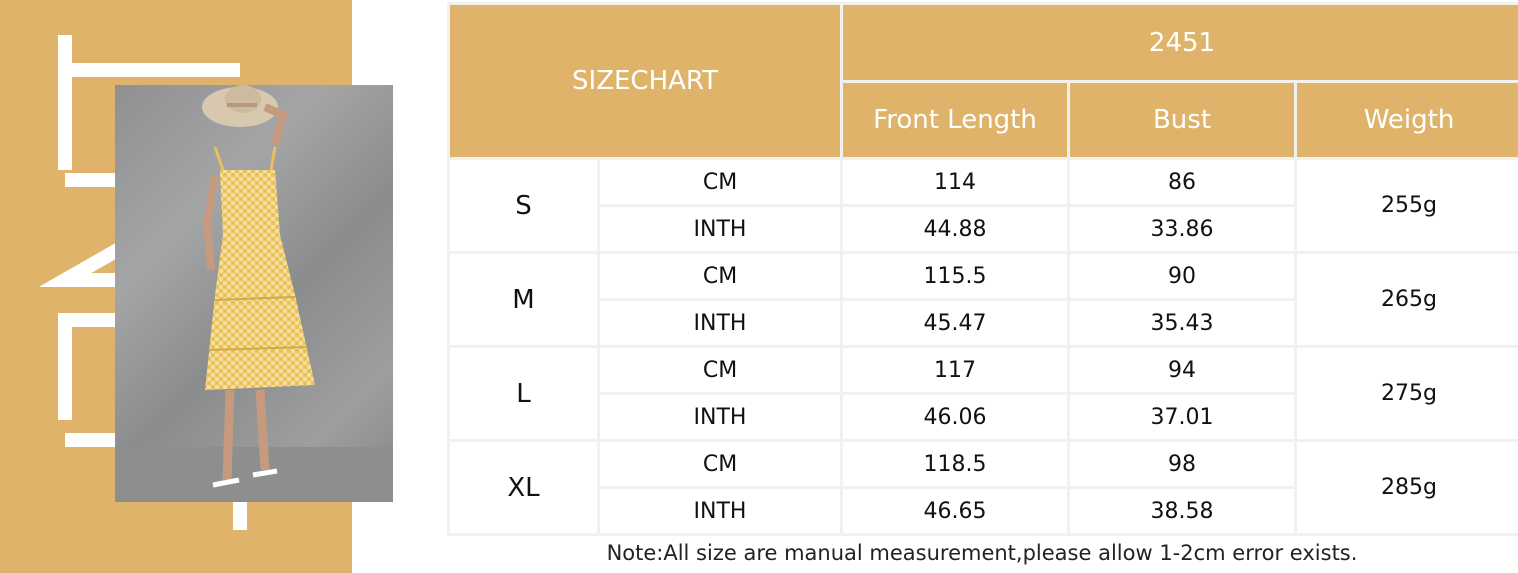 The image size is (1518, 573). What do you see at coordinates (1182, 370) in the screenshot?
I see `bust-value: 94` at bounding box center [1182, 370].